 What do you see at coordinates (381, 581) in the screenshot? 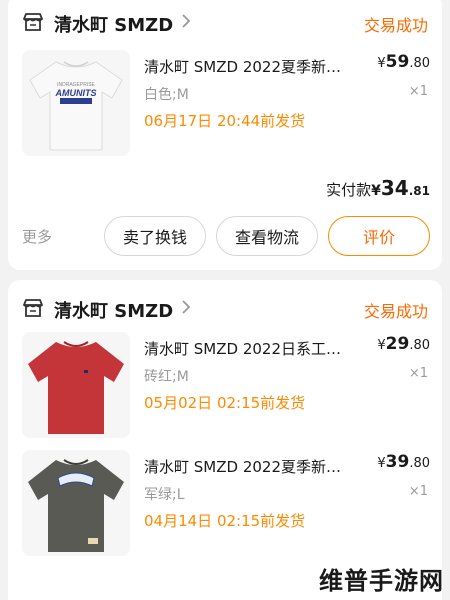
I see `site-watermark: 维普手游网` at bounding box center [381, 581].